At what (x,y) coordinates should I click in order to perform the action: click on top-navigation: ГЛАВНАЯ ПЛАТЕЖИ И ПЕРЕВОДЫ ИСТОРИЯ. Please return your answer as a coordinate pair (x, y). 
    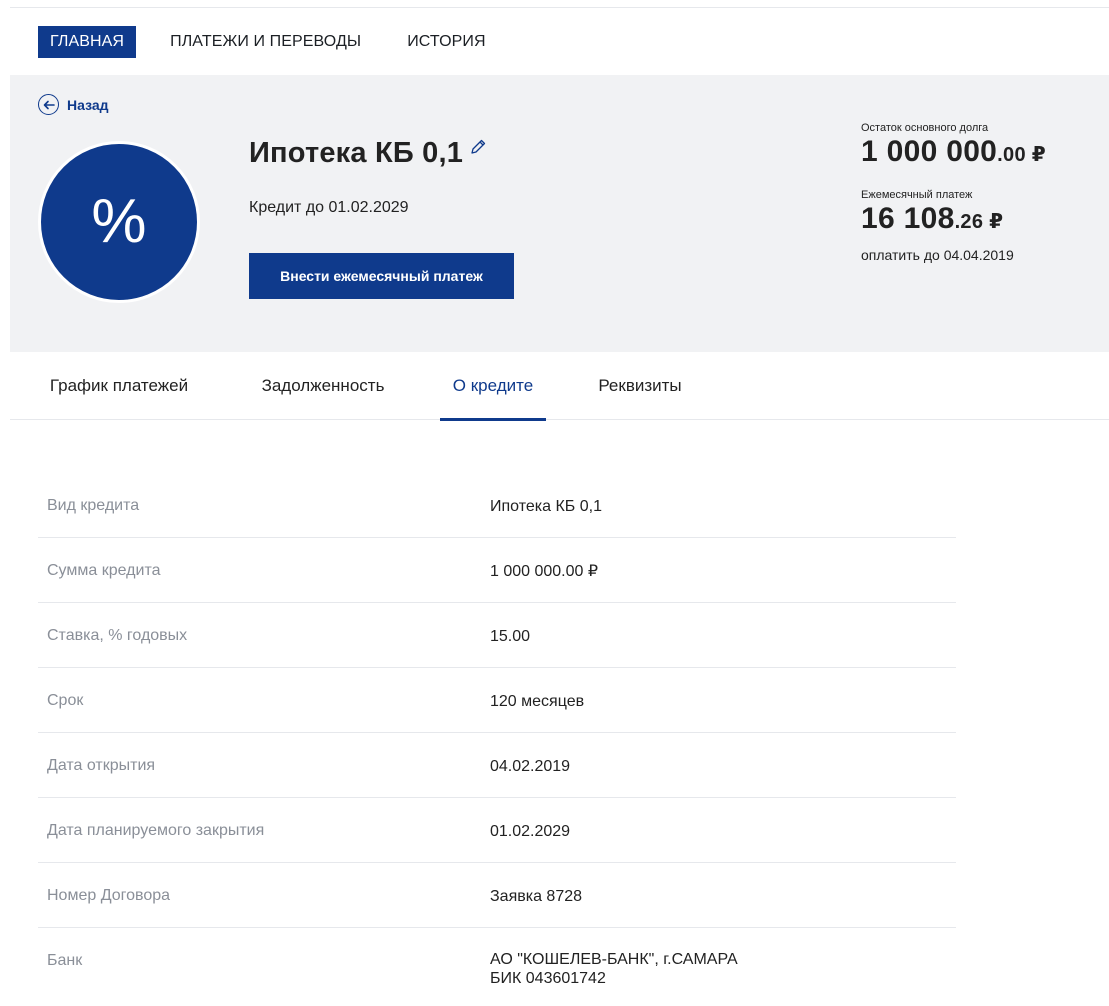
    Looking at the image, I should click on (279, 42).